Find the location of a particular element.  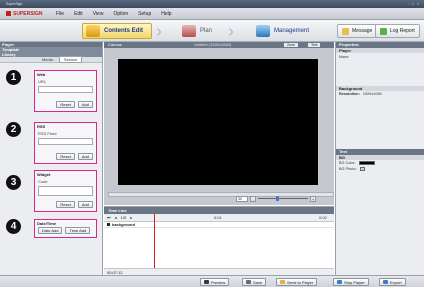

export-label: Export is located at coordinates (396, 282).